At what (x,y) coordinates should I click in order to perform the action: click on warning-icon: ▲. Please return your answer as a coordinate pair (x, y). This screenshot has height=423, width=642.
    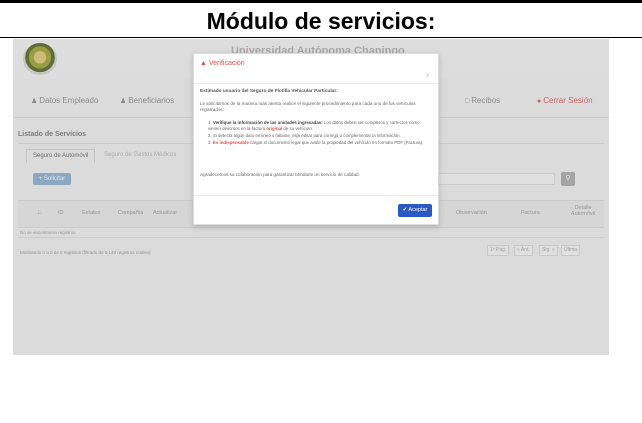
    Looking at the image, I should click on (203, 63).